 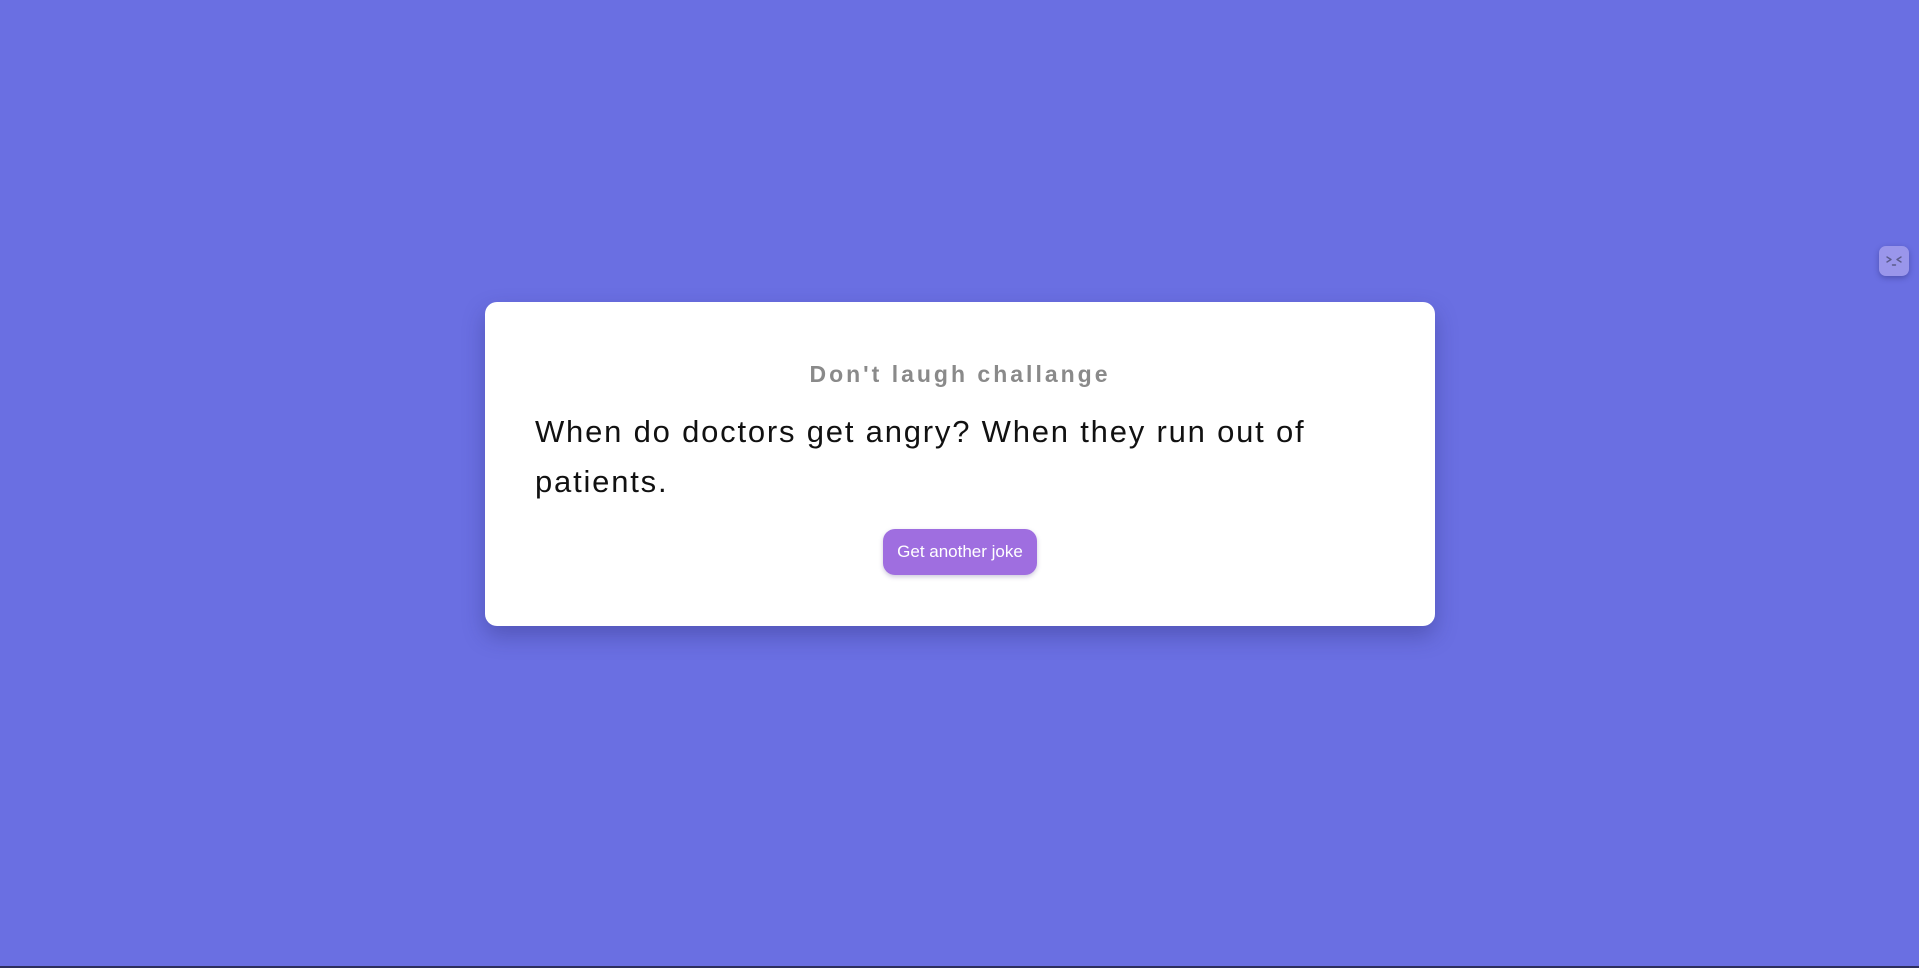 I want to click on button-row: Get another joke, so click(x=960, y=552).